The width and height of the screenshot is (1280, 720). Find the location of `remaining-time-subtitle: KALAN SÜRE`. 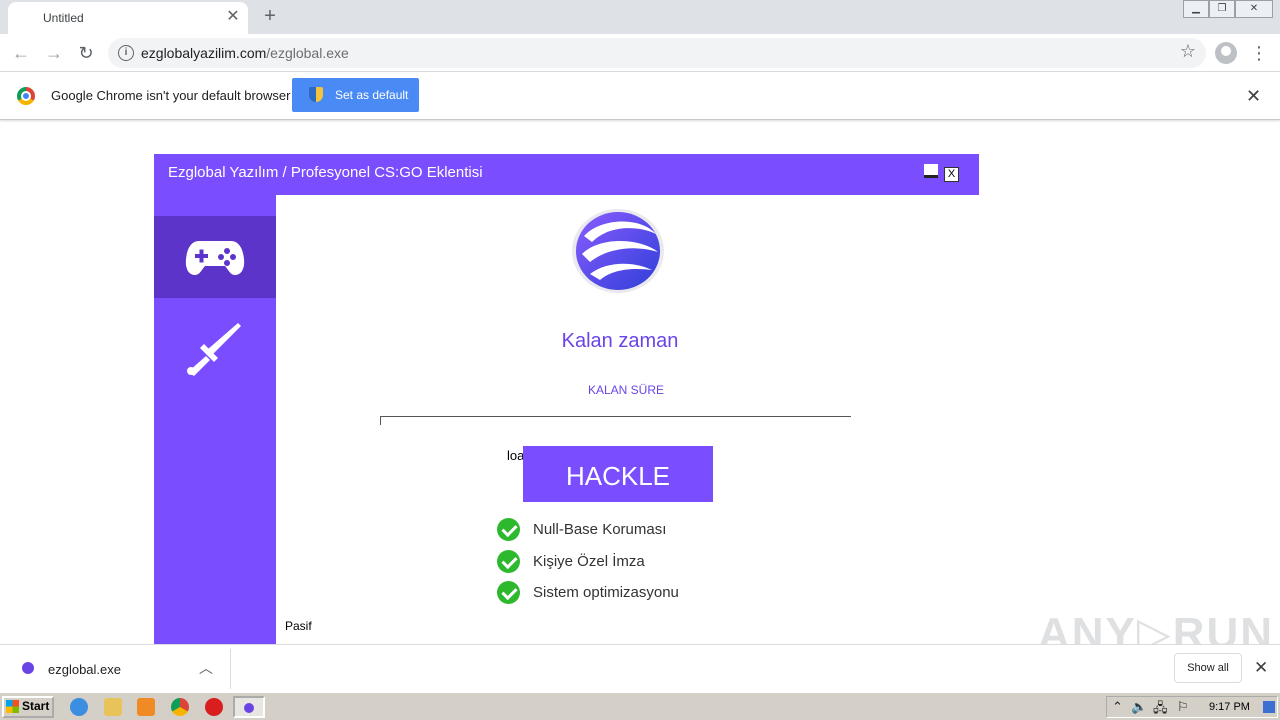

remaining-time-subtitle: KALAN SÜRE is located at coordinates (626, 390).